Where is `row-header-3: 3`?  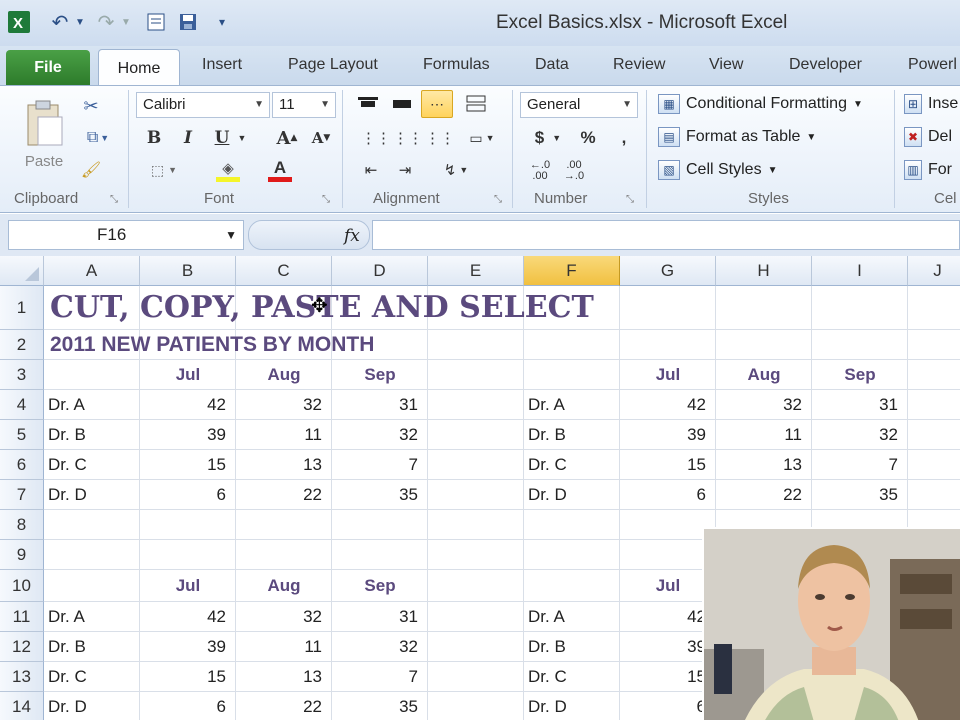 row-header-3: 3 is located at coordinates (22, 375).